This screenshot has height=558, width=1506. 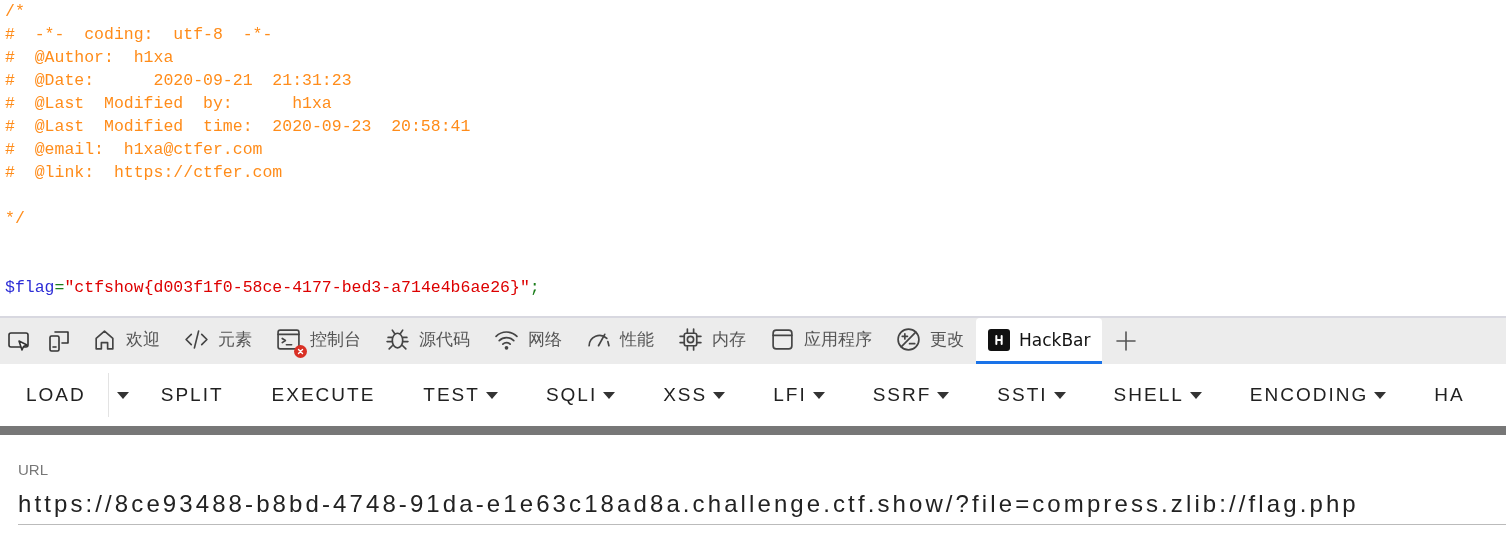 I want to click on code-comment: # @Author: h1xa, so click(x=89, y=58).